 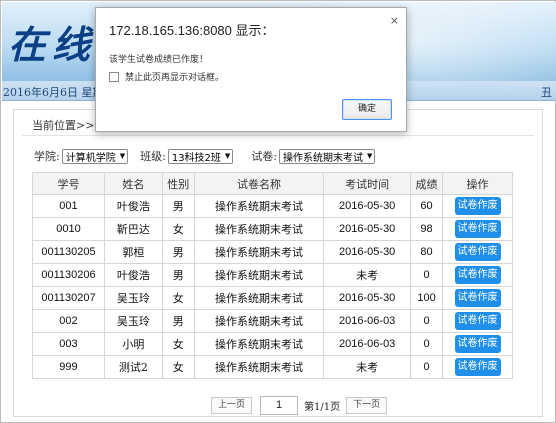 What do you see at coordinates (68, 275) in the screenshot?
I see `cell-id: 001130206` at bounding box center [68, 275].